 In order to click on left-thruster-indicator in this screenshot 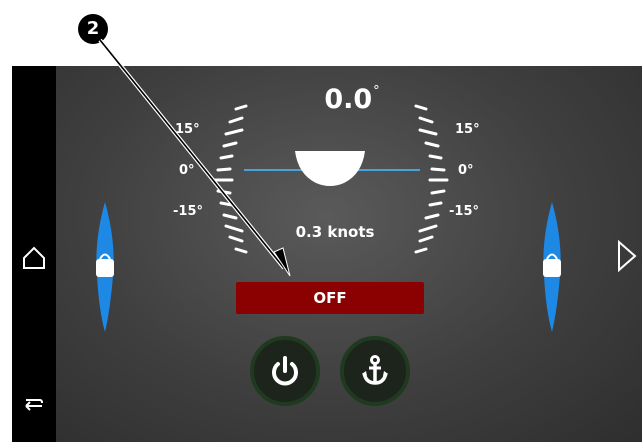, I will do `click(105, 267)`.